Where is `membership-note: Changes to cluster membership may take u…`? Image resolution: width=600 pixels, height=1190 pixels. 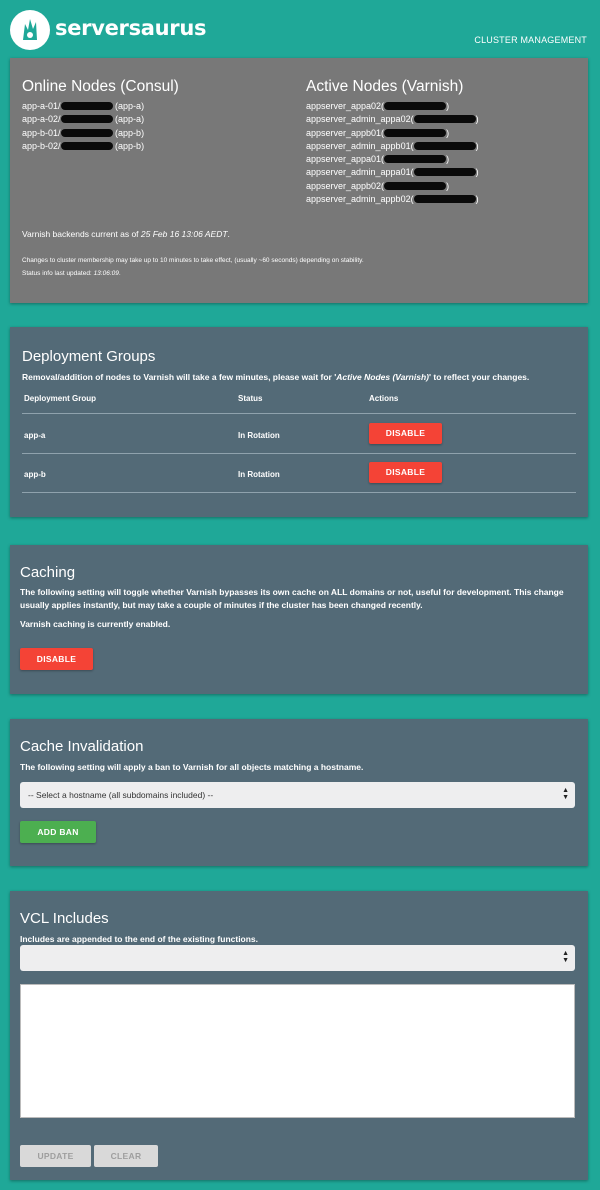
membership-note: Changes to cluster membership may take u… is located at coordinates (193, 260).